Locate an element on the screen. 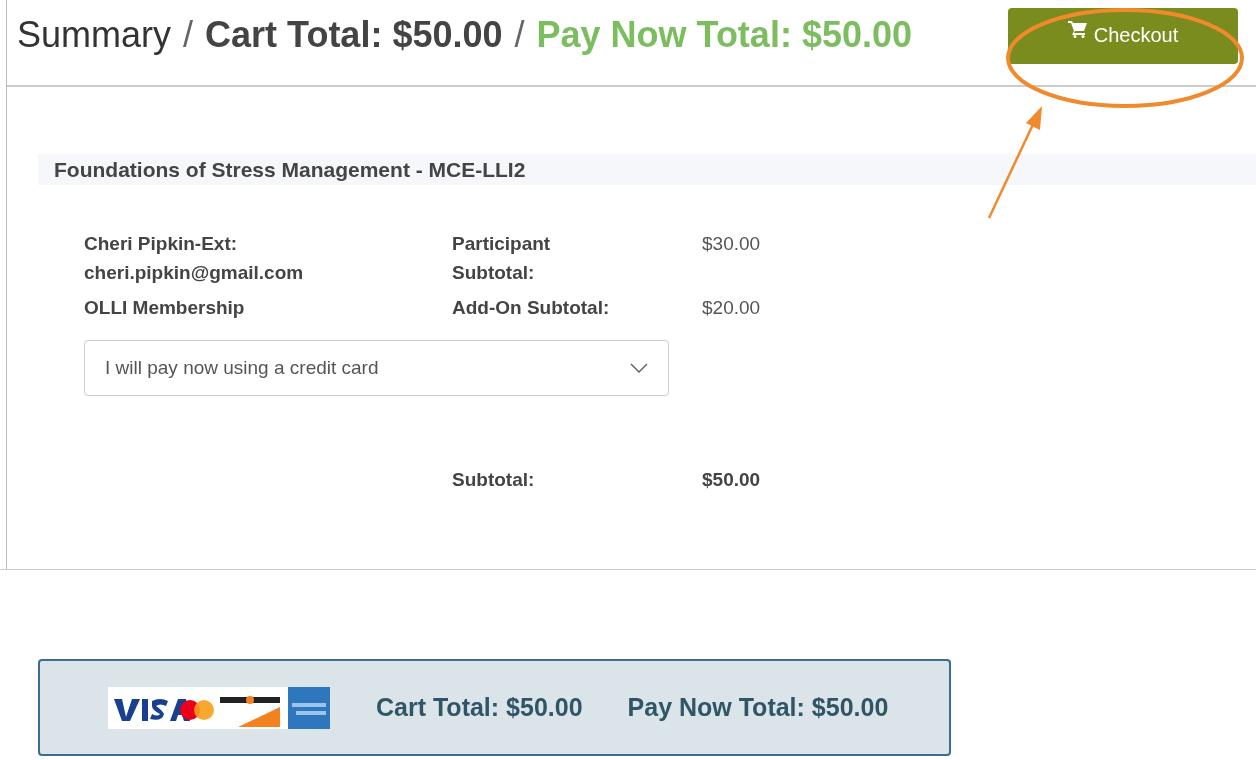 The height and width of the screenshot is (760, 1256). item-name: Cheri Pipkin-Ext: is located at coordinates (161, 244).